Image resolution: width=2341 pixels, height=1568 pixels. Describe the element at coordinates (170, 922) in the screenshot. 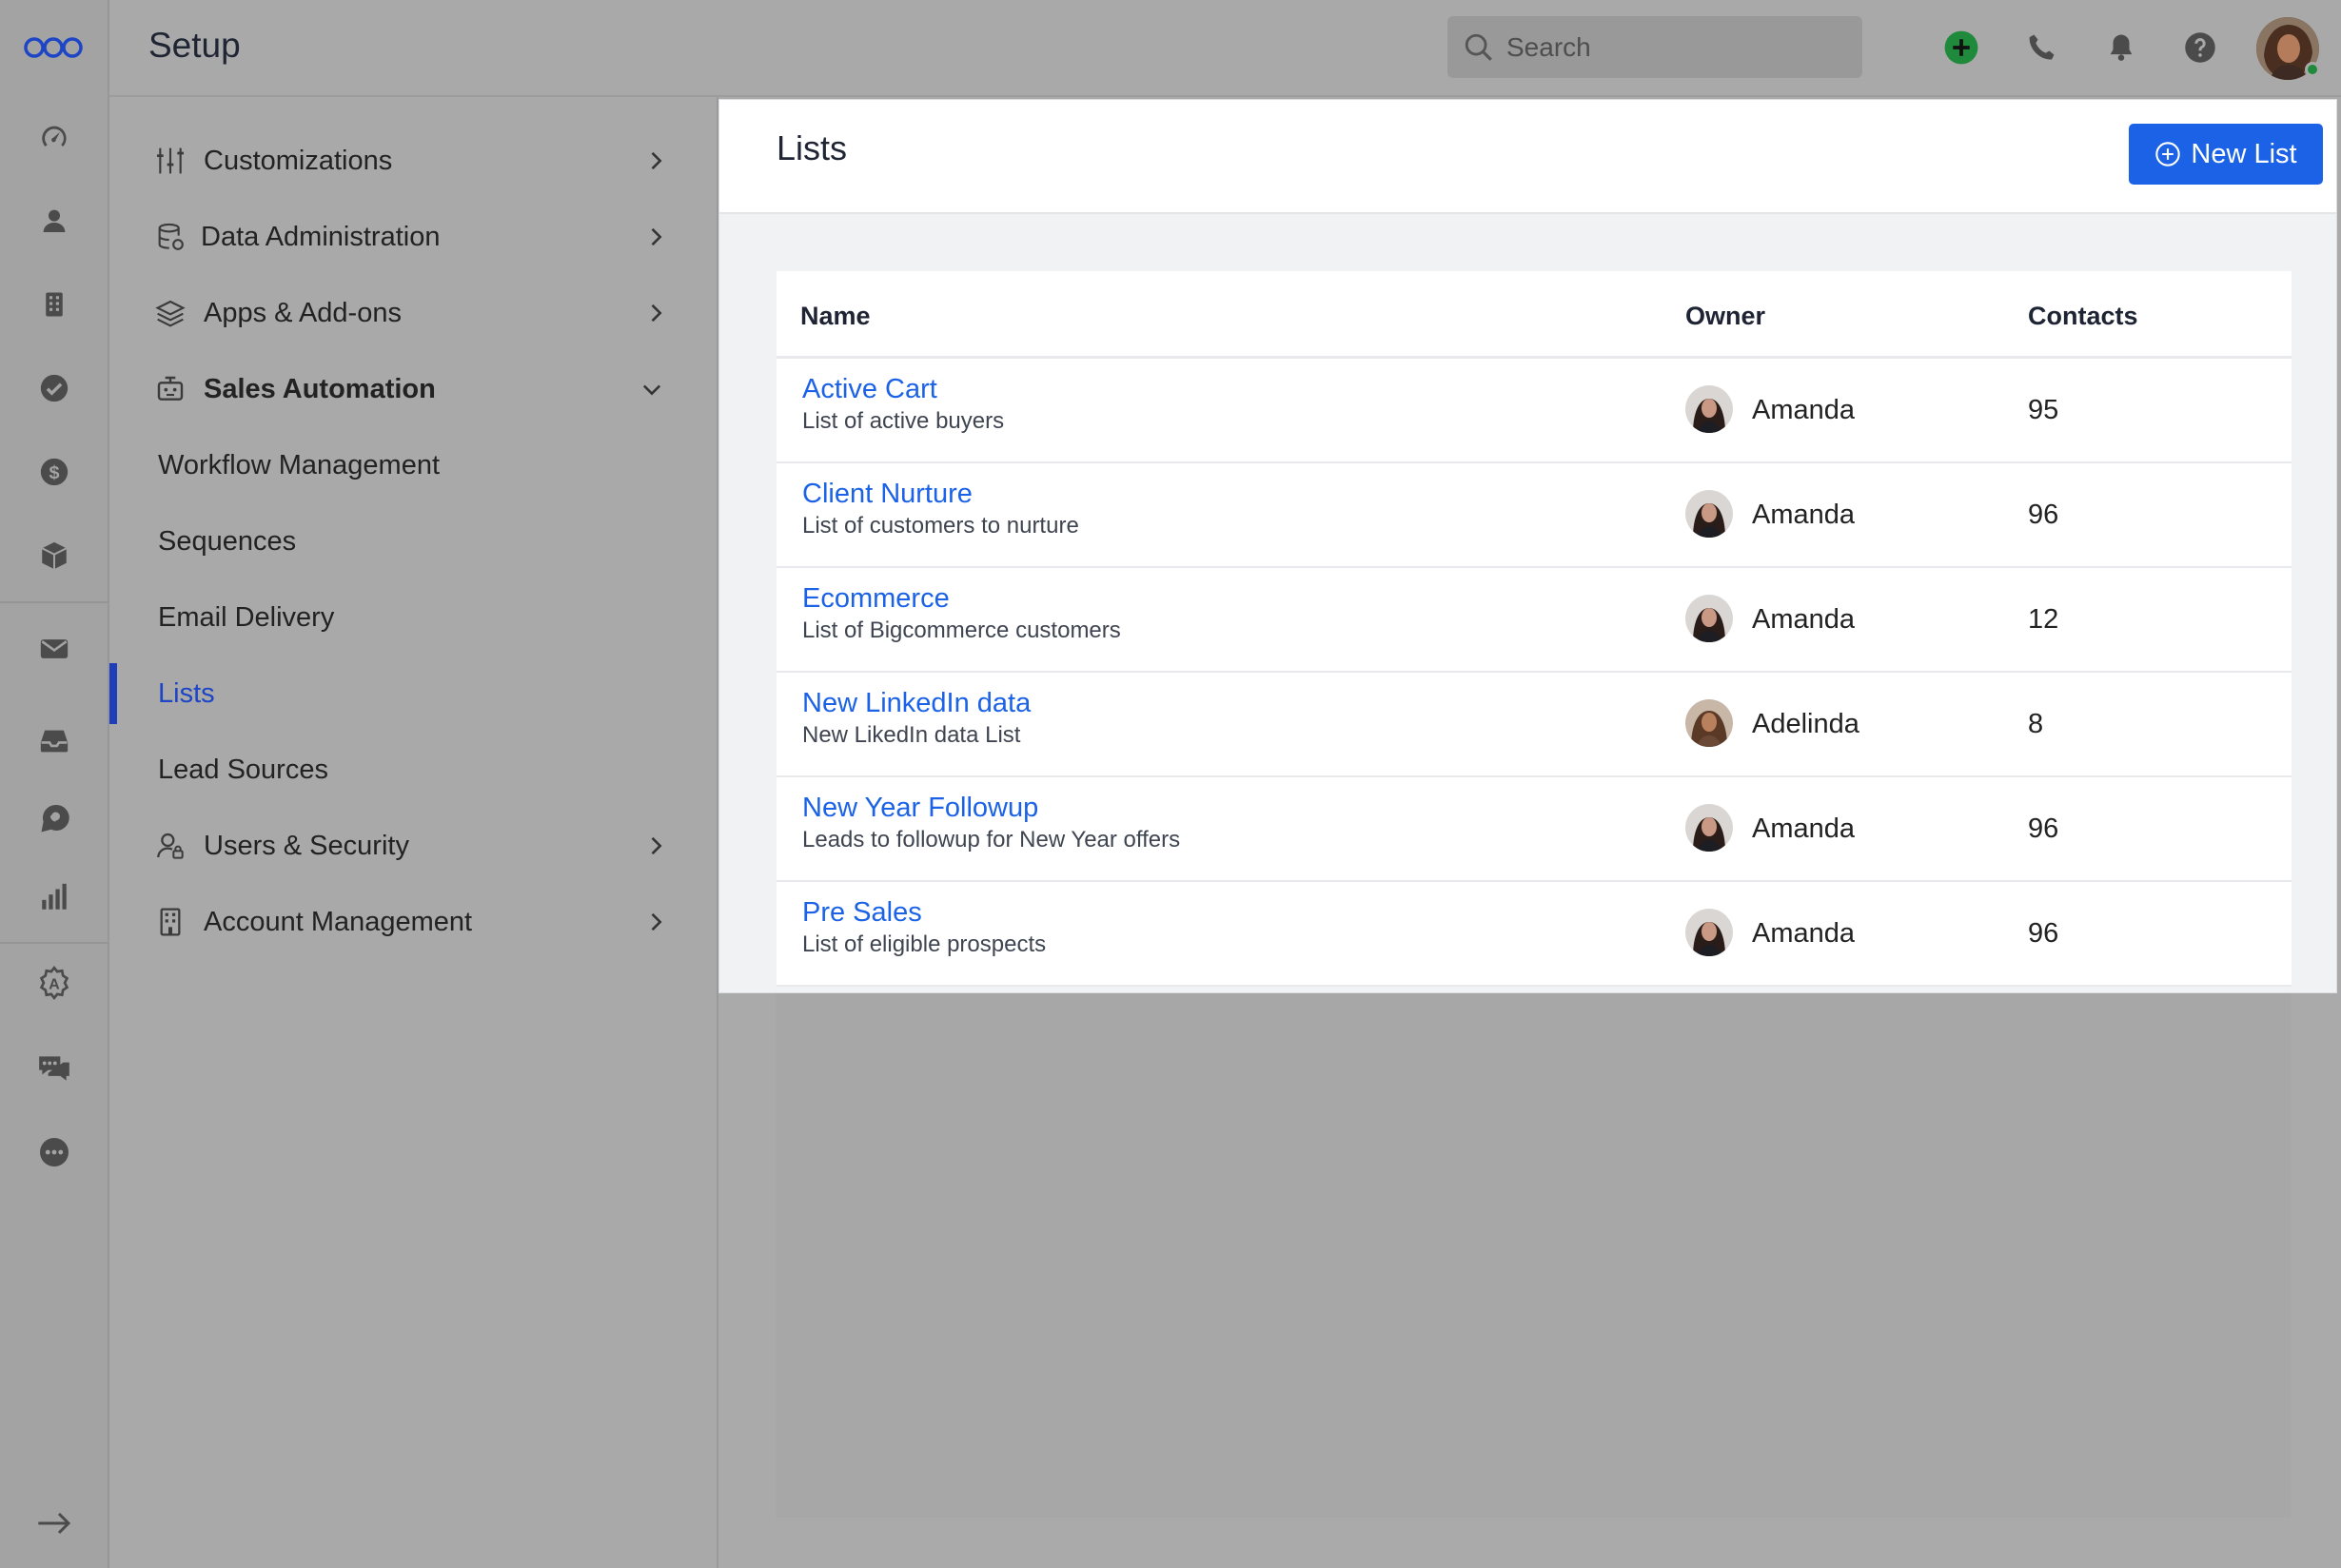

I see `building-icon` at that location.